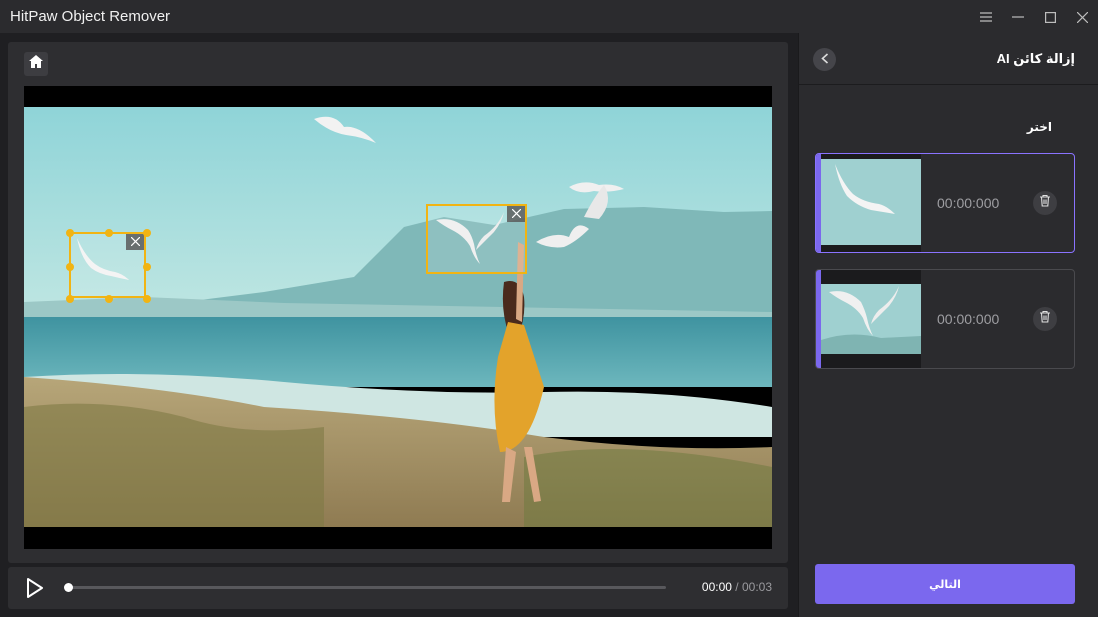  Describe the element at coordinates (68, 587) in the screenshot. I see `progress-handle` at that location.